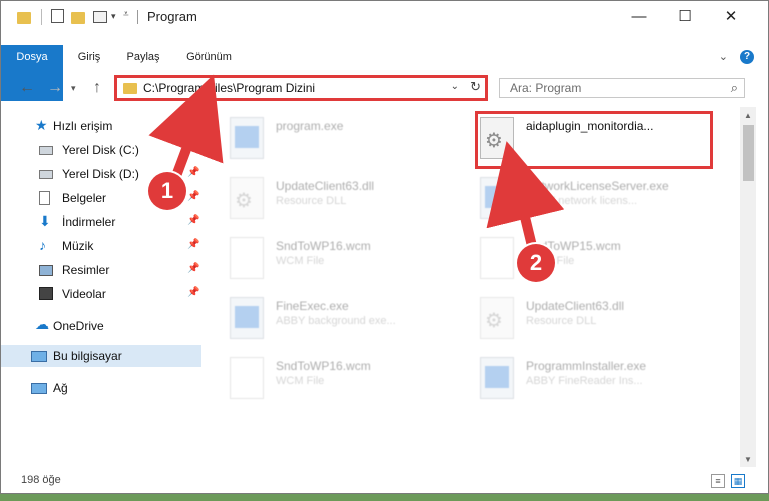  I want to click on step-badge-1: 1, so click(167, 191).